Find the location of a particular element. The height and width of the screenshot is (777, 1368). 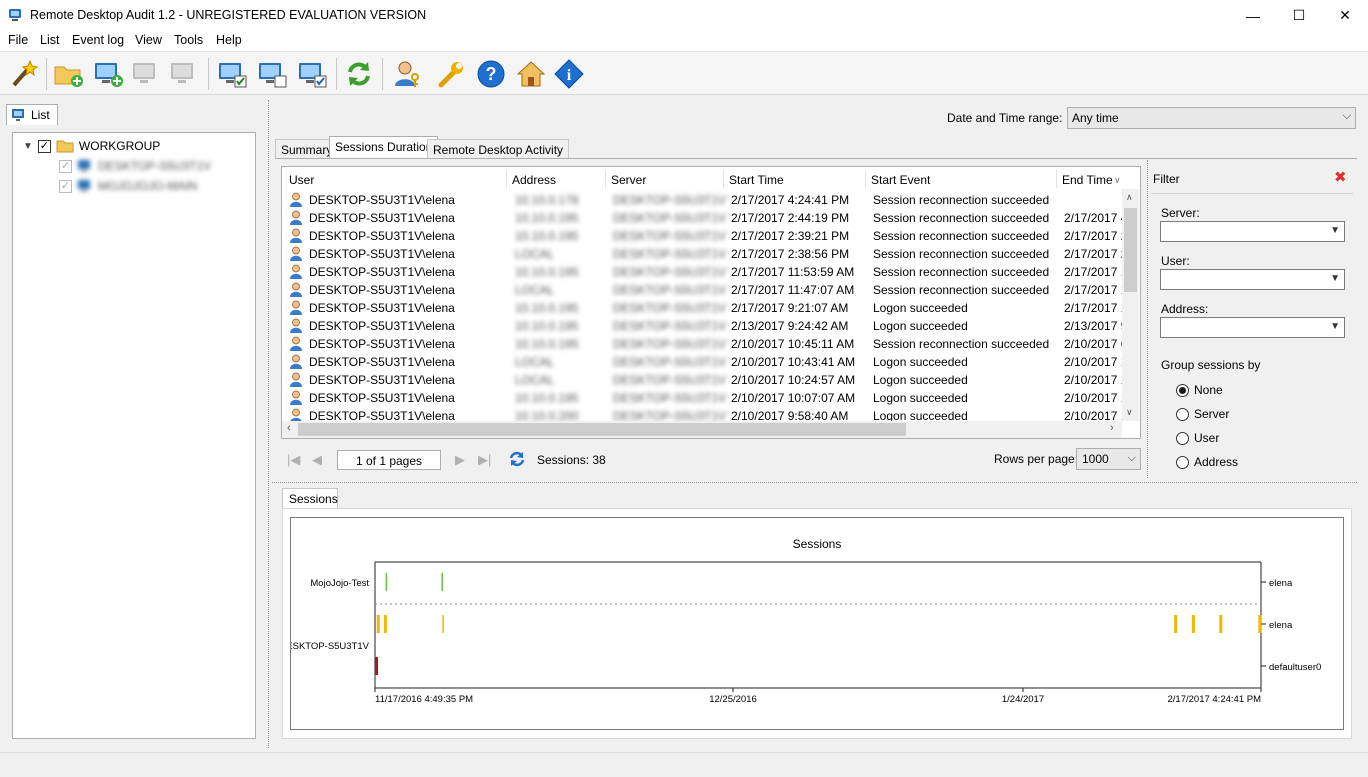

edit-computer-button is located at coordinates (147, 74).